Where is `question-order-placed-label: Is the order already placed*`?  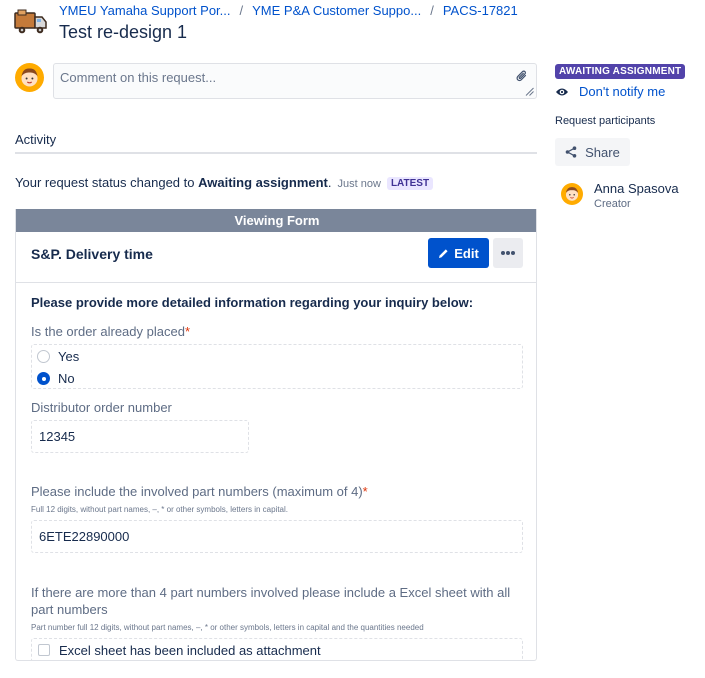
question-order-placed-label: Is the order already placed* is located at coordinates (110, 331).